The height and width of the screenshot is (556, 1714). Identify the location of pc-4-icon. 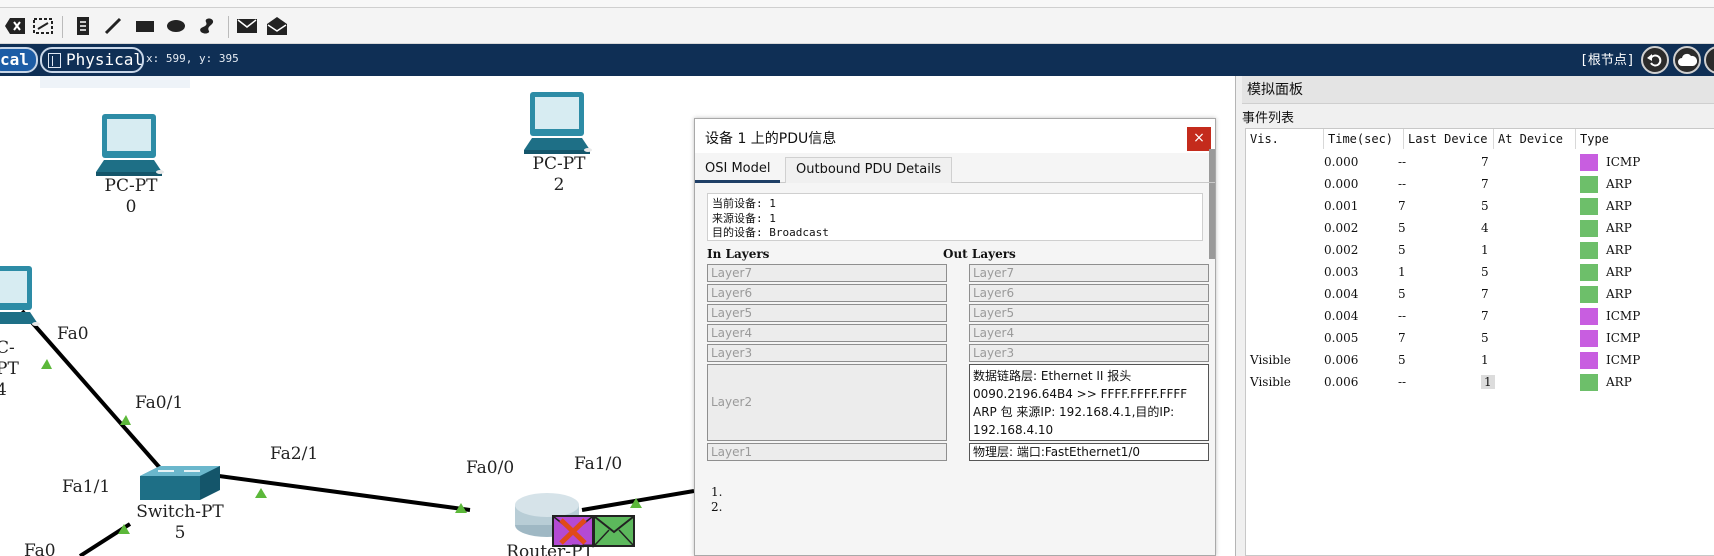
(20, 296).